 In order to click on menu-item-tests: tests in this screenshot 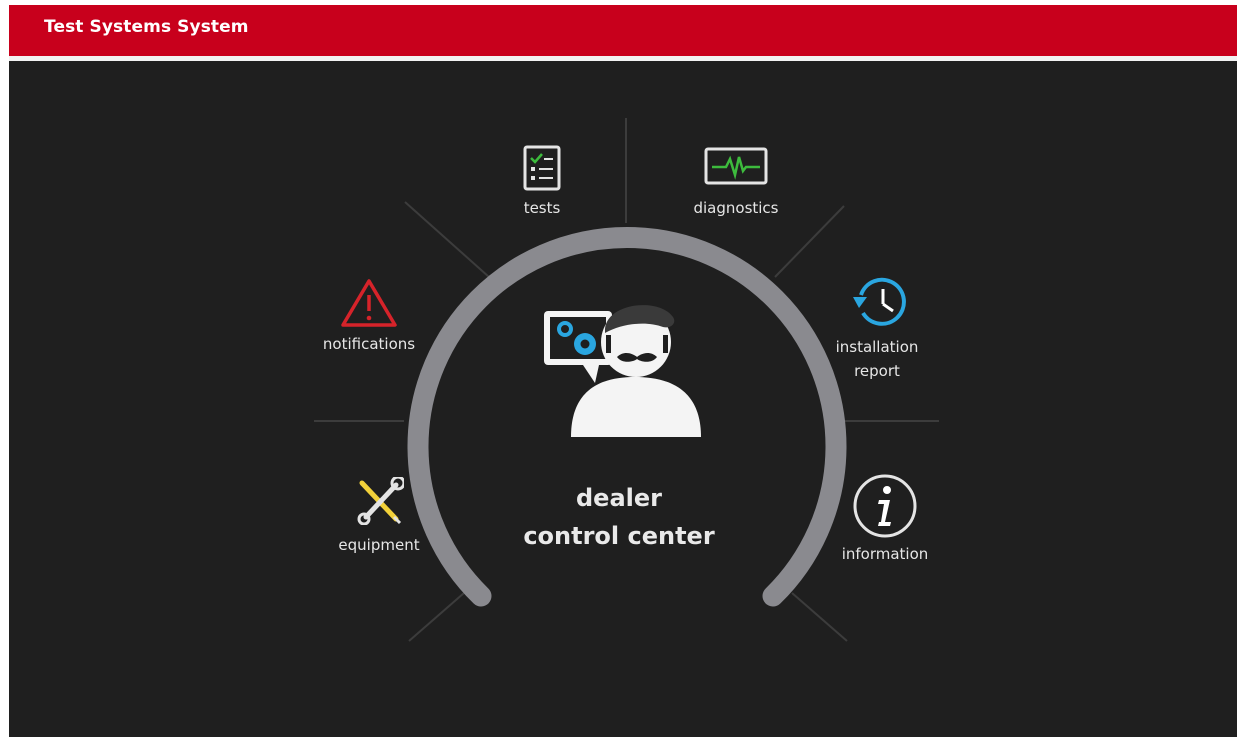, I will do `click(542, 184)`.